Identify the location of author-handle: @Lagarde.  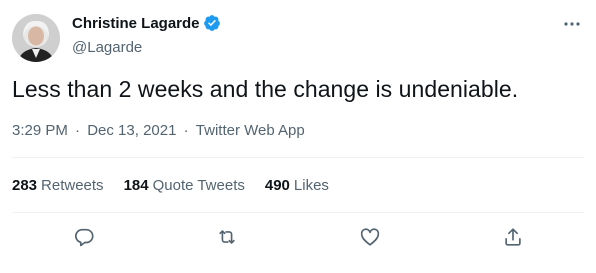
(107, 47).